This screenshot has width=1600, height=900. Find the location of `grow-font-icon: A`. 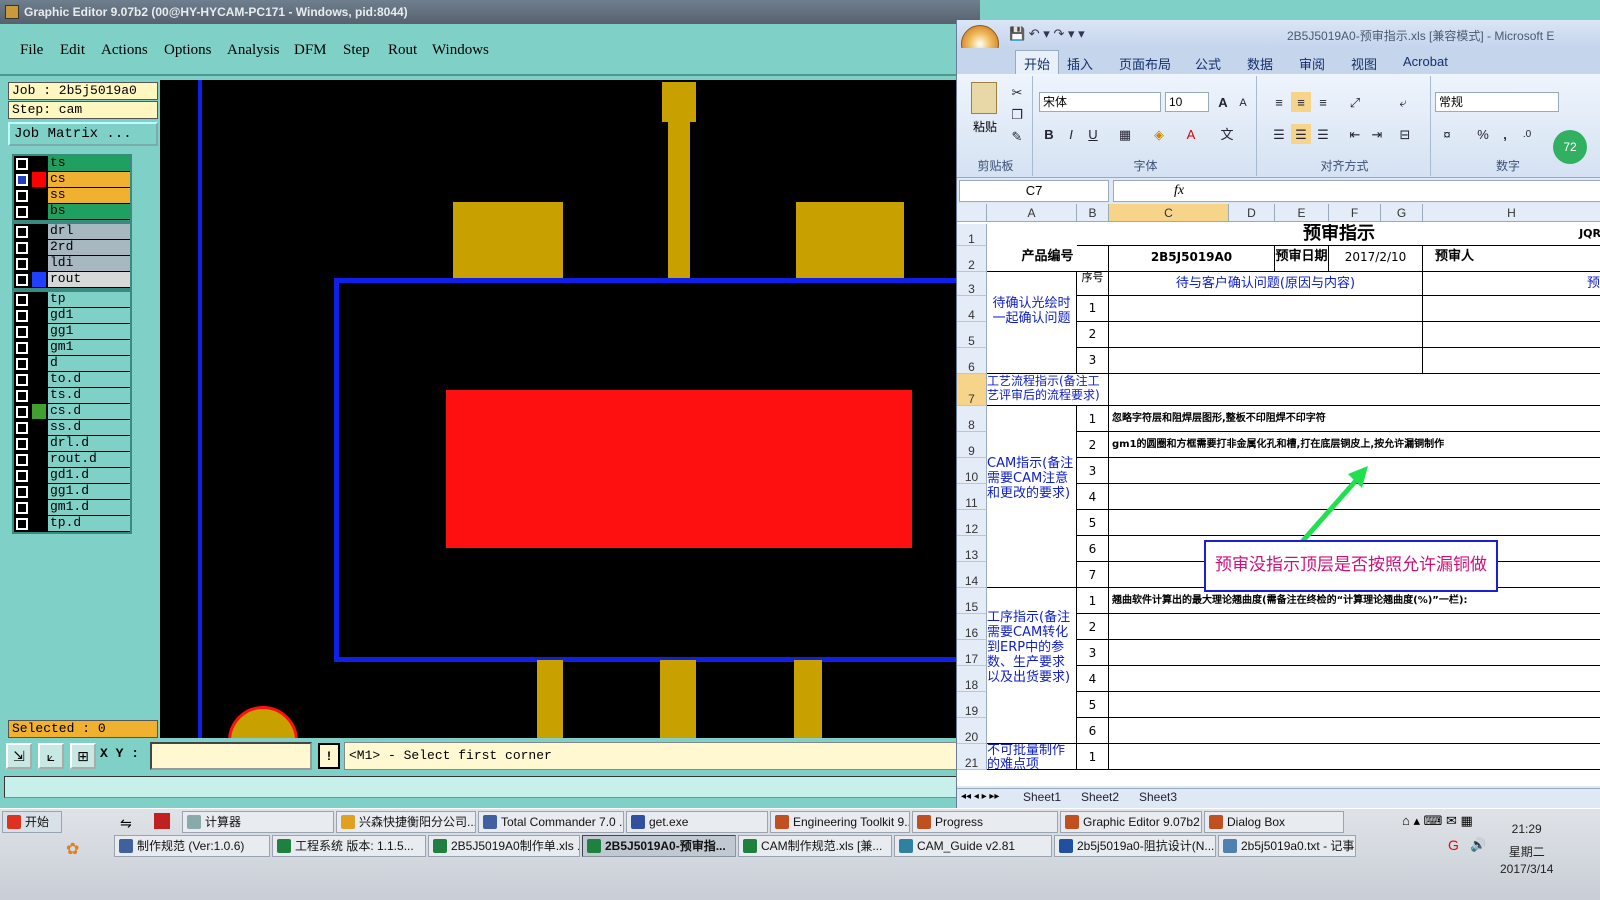

grow-font-icon: A is located at coordinates (1223, 102).